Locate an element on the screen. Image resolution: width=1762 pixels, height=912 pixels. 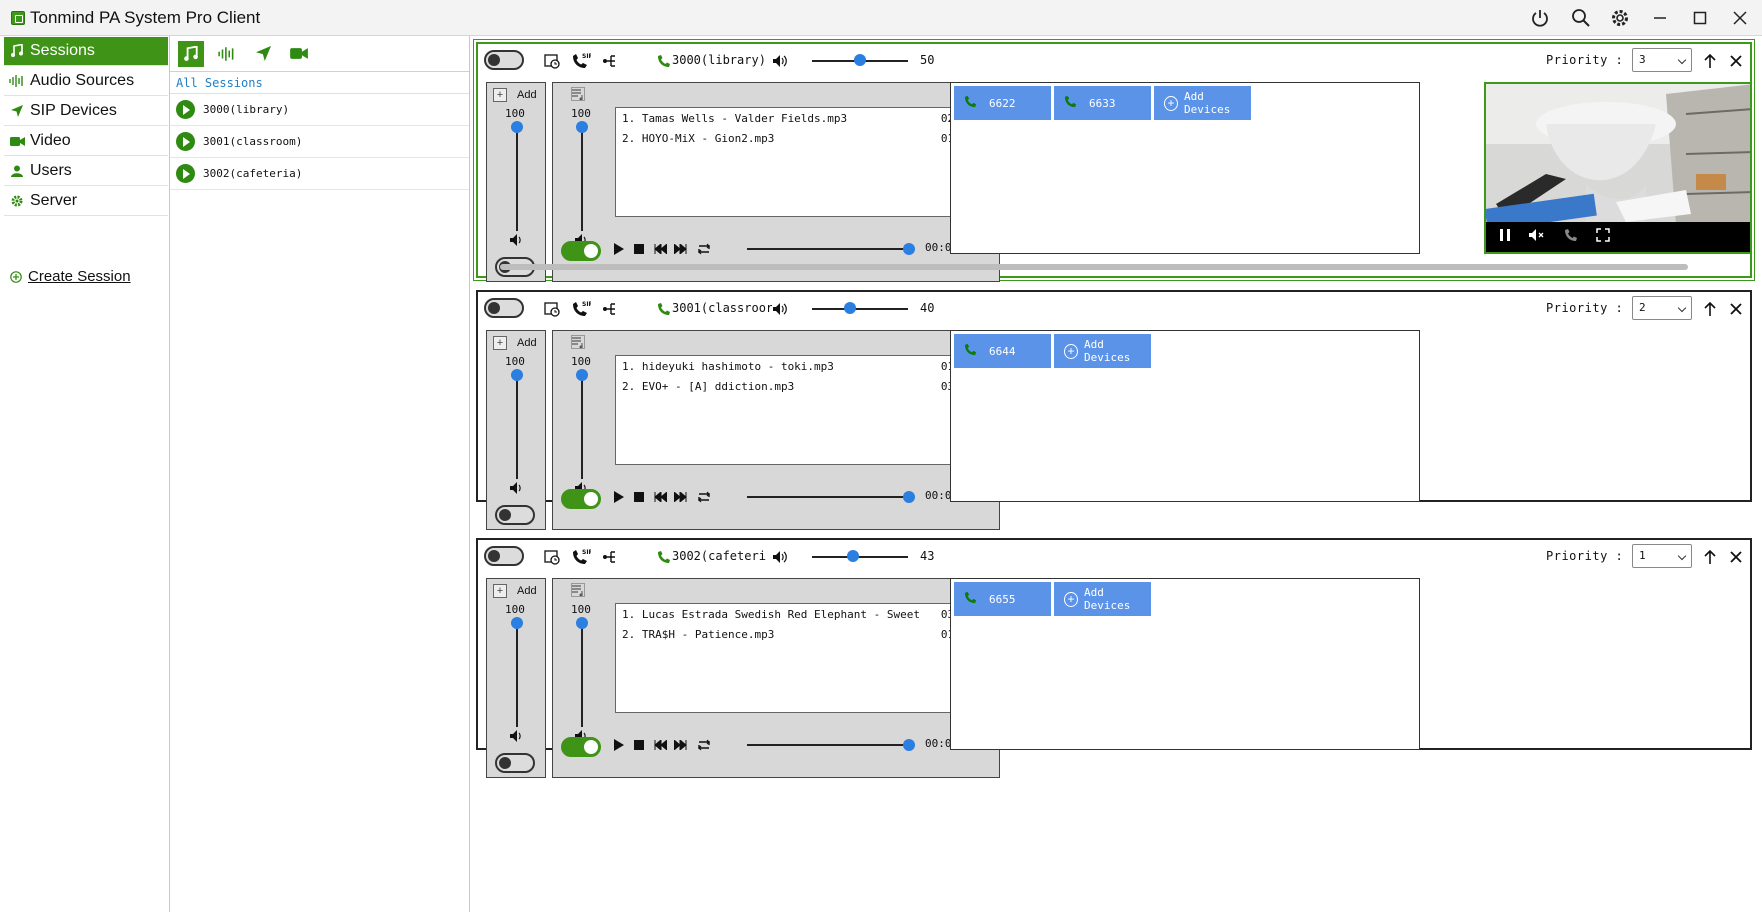
maximize-icon is located at coordinates (1700, 18).